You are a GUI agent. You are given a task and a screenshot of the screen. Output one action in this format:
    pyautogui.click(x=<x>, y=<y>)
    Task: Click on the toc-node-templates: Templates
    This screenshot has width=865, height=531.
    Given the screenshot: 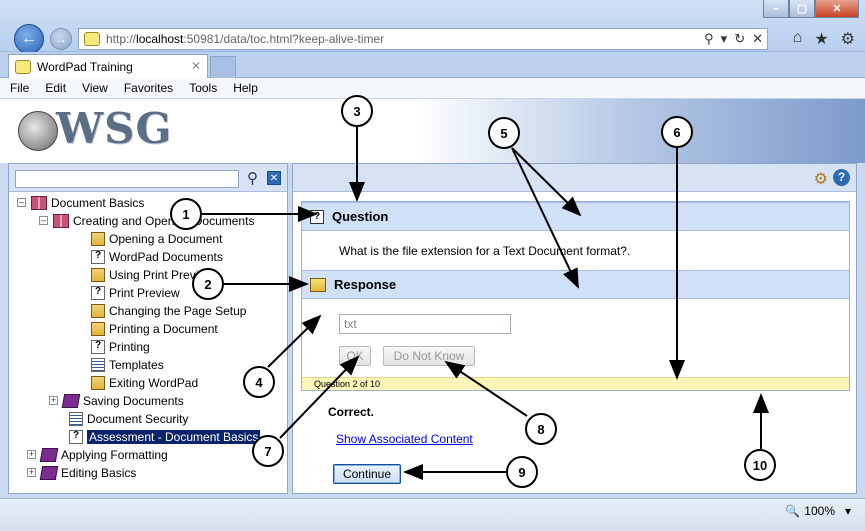 What is the action you would take?
    pyautogui.click(x=127, y=364)
    